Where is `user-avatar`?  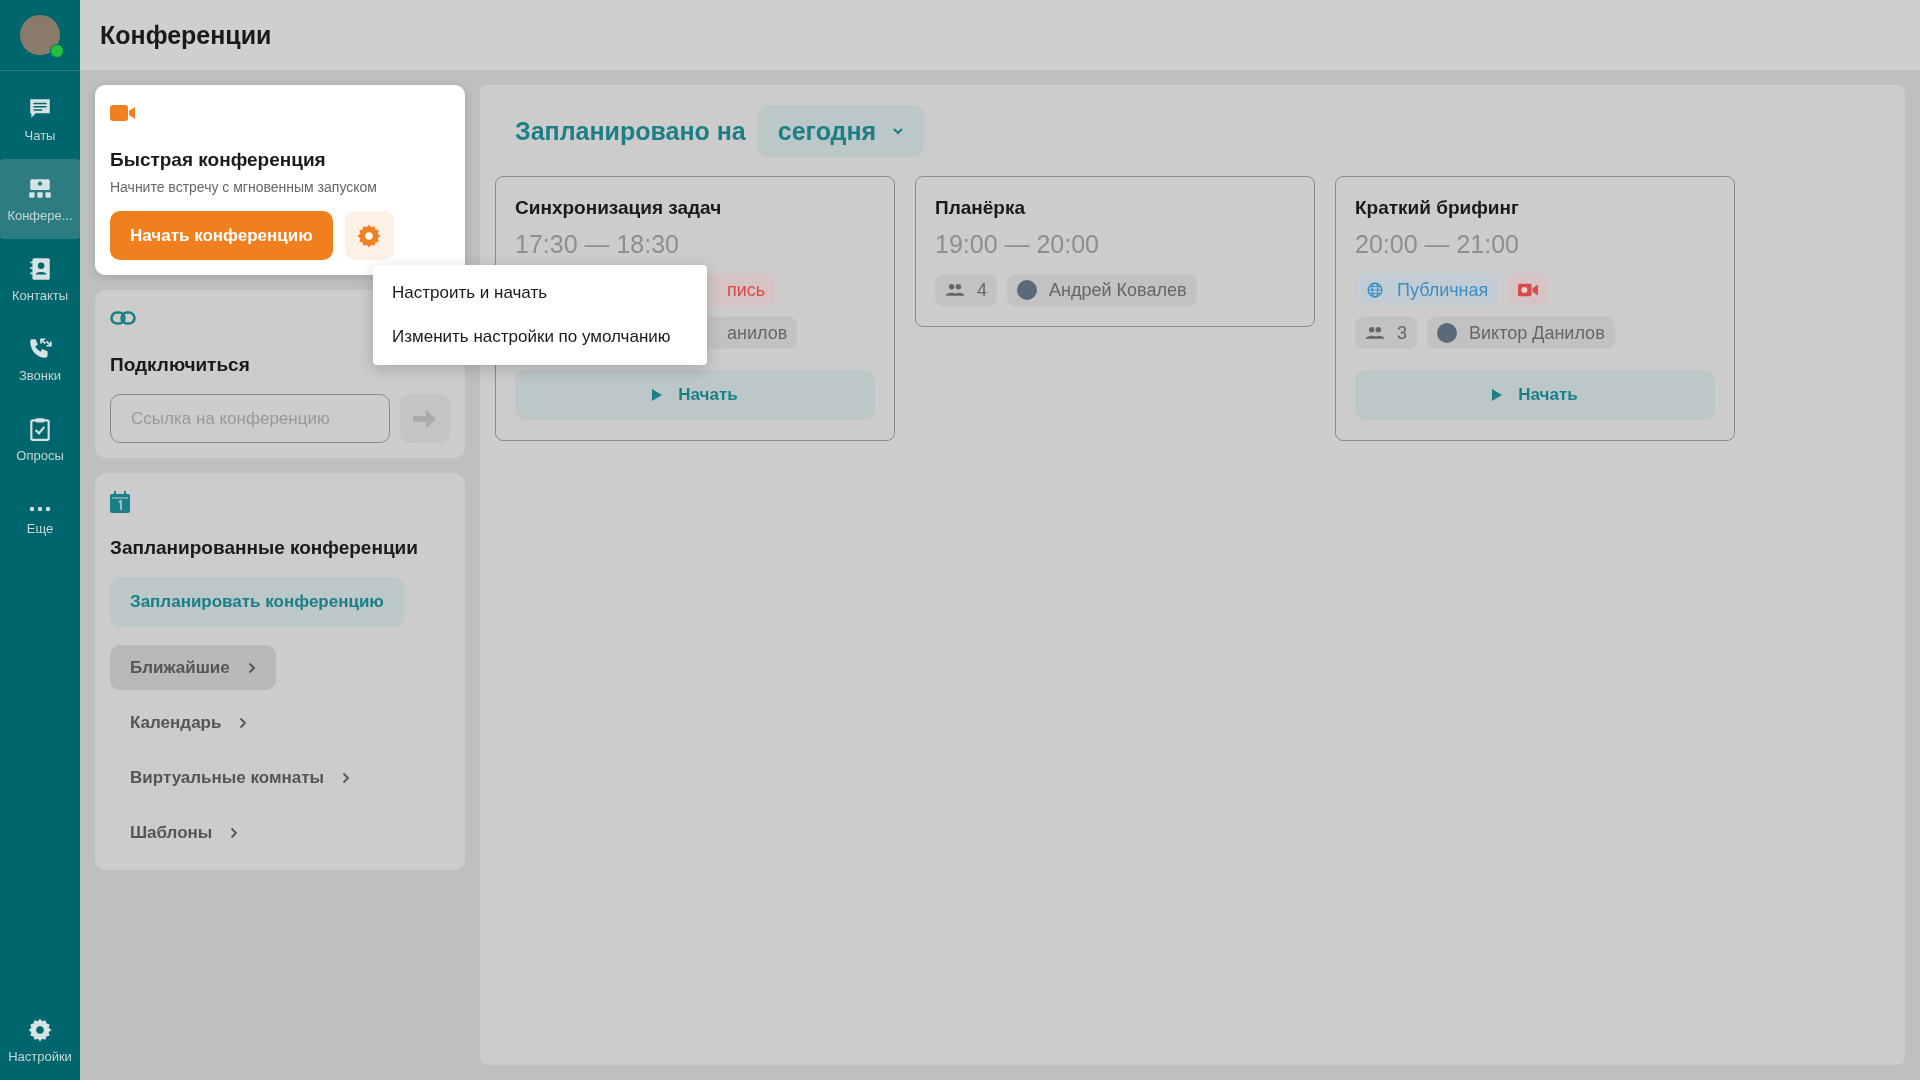 user-avatar is located at coordinates (40, 35).